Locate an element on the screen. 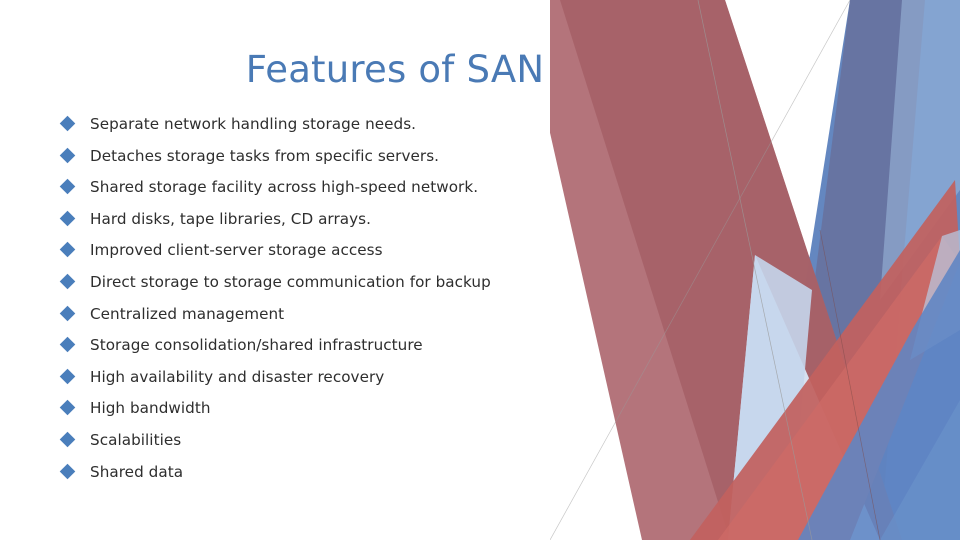  list-item-label: Hard disks, tape libraries, CD arrays. is located at coordinates (230, 218).